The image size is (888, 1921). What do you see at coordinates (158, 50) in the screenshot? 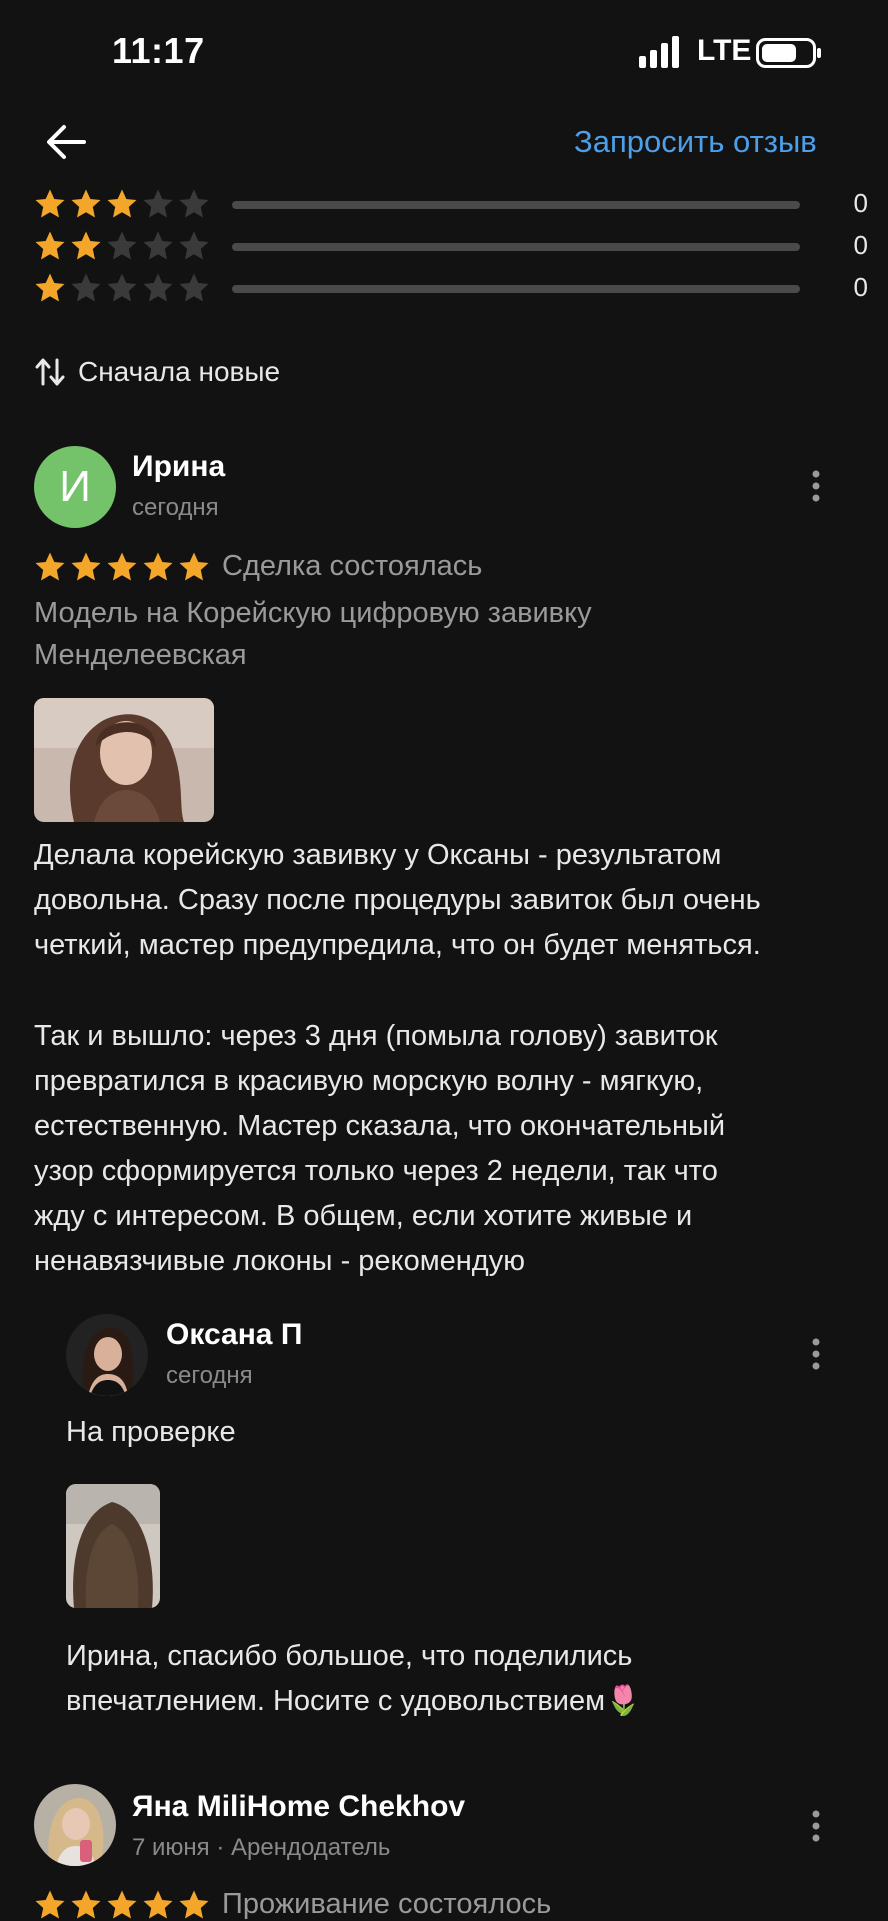
I see `status-time: 11:17` at bounding box center [158, 50].